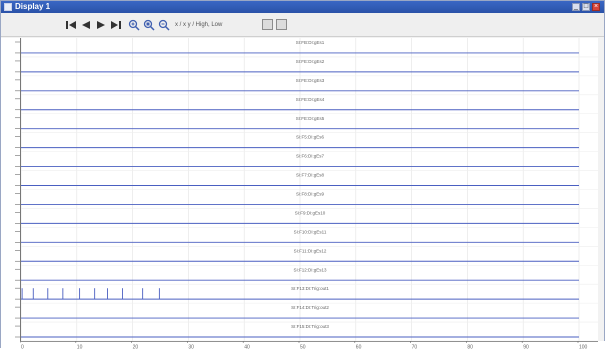 This screenshot has height=351, width=605. What do you see at coordinates (310, 137) in the screenshot?
I see `channel-label: SI:F5:DI:gEs6` at bounding box center [310, 137].